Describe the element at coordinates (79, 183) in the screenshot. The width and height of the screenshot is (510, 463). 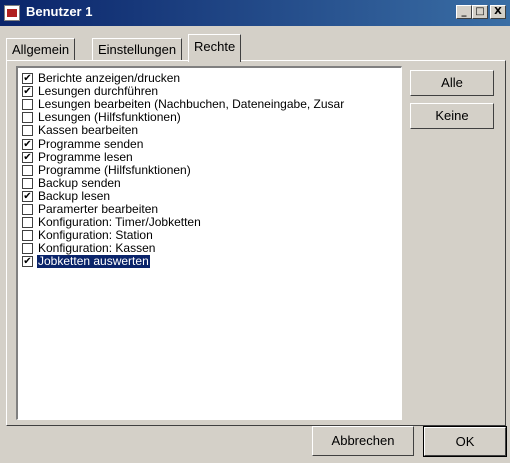
I see `permission-label: Backup senden` at that location.